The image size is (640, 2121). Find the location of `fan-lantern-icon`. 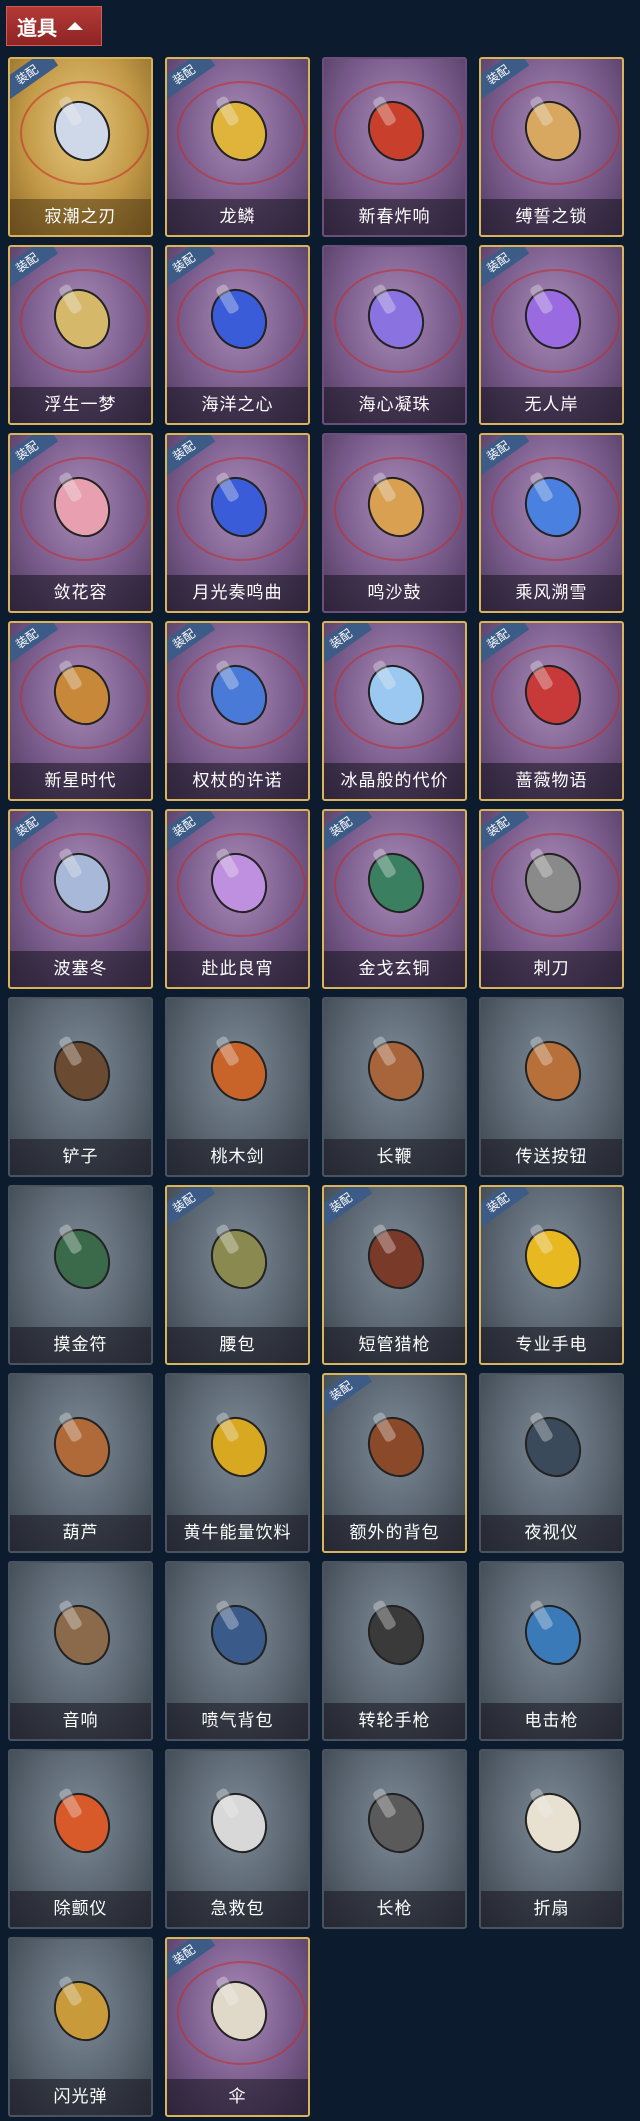

fan-lantern-icon is located at coordinates (239, 881).